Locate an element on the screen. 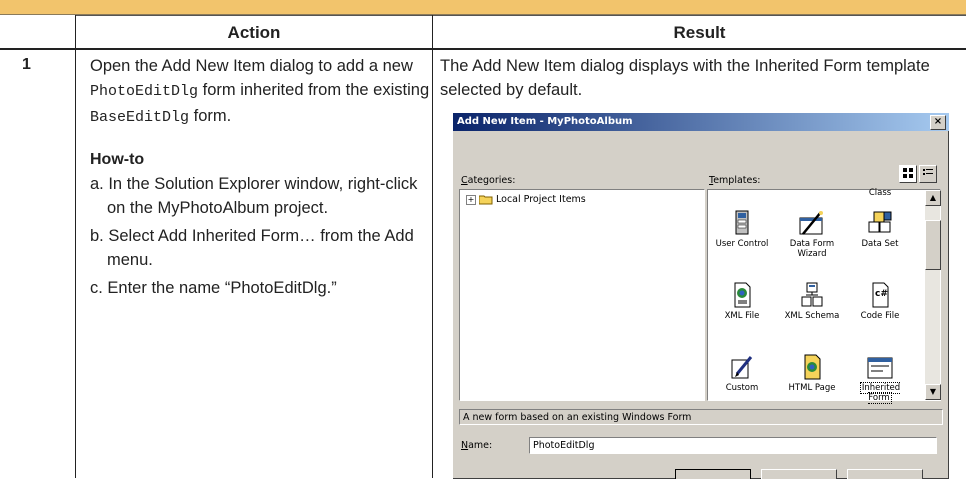  action-code-base-form: BaseEditDlg is located at coordinates (140, 117).